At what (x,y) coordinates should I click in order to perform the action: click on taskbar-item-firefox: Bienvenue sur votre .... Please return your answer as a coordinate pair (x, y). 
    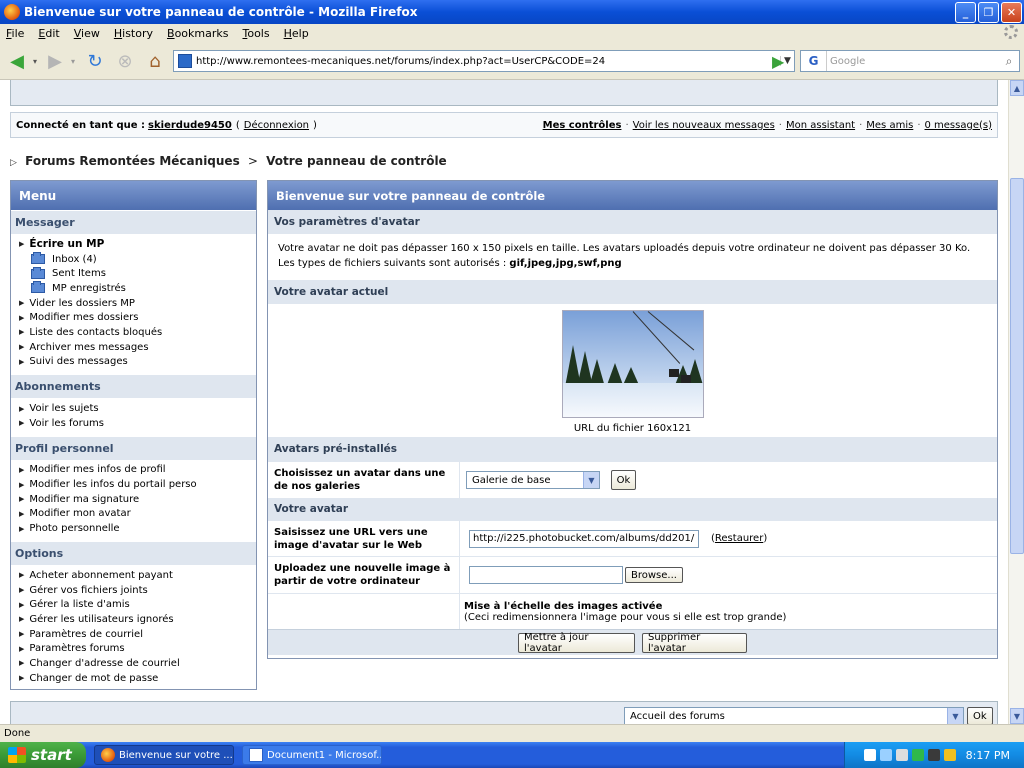
    Looking at the image, I should click on (164, 755).